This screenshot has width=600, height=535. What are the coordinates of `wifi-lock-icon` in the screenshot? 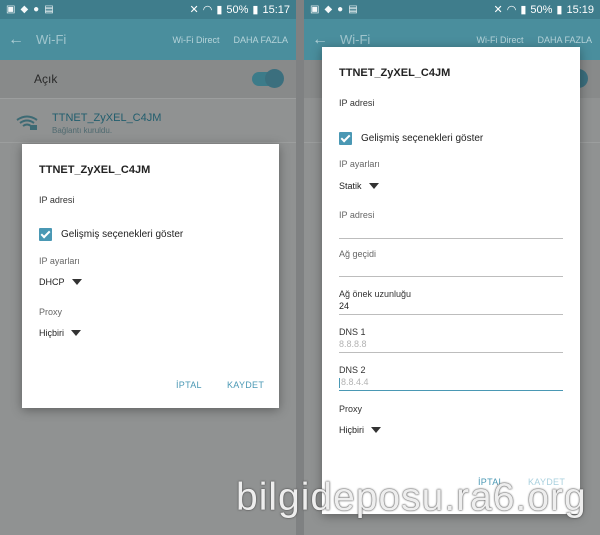 It's located at (27, 122).